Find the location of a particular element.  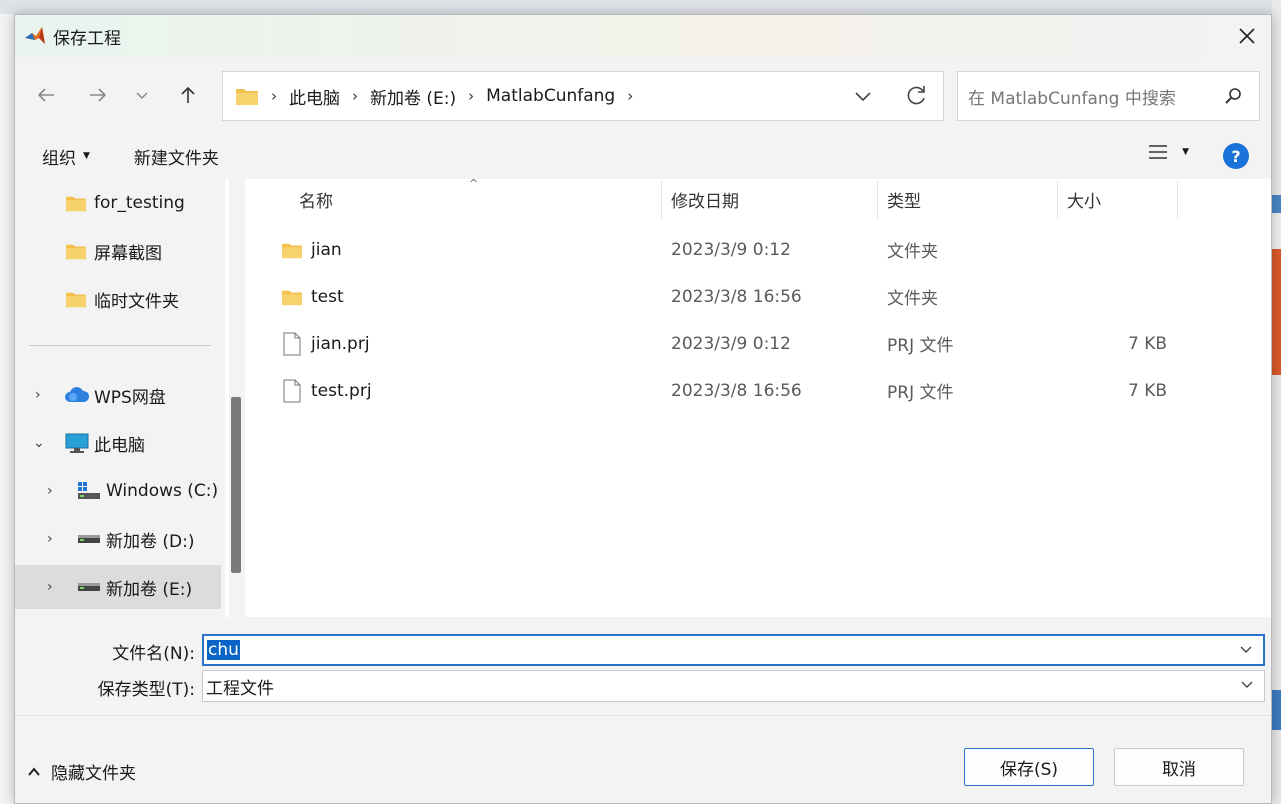

close-button is located at coordinates (1247, 36).